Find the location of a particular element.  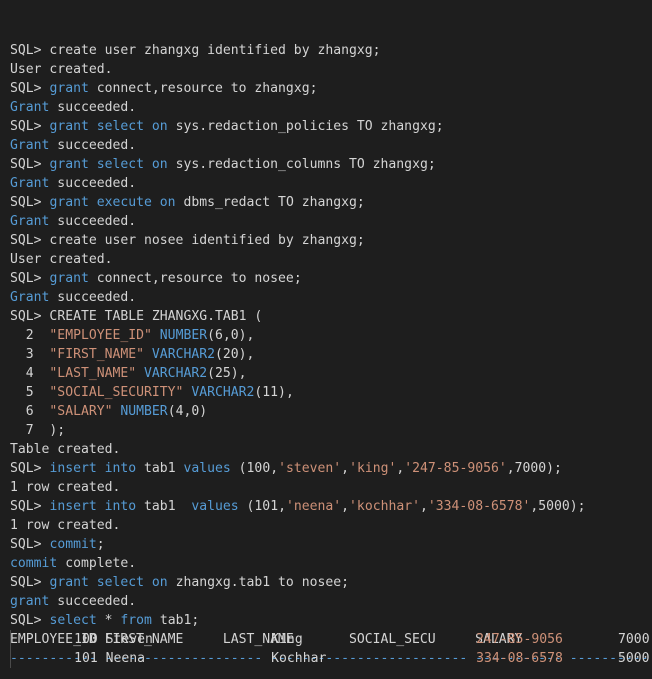

sql-string: "SOCIAL_SECURITY" is located at coordinates (116, 392).